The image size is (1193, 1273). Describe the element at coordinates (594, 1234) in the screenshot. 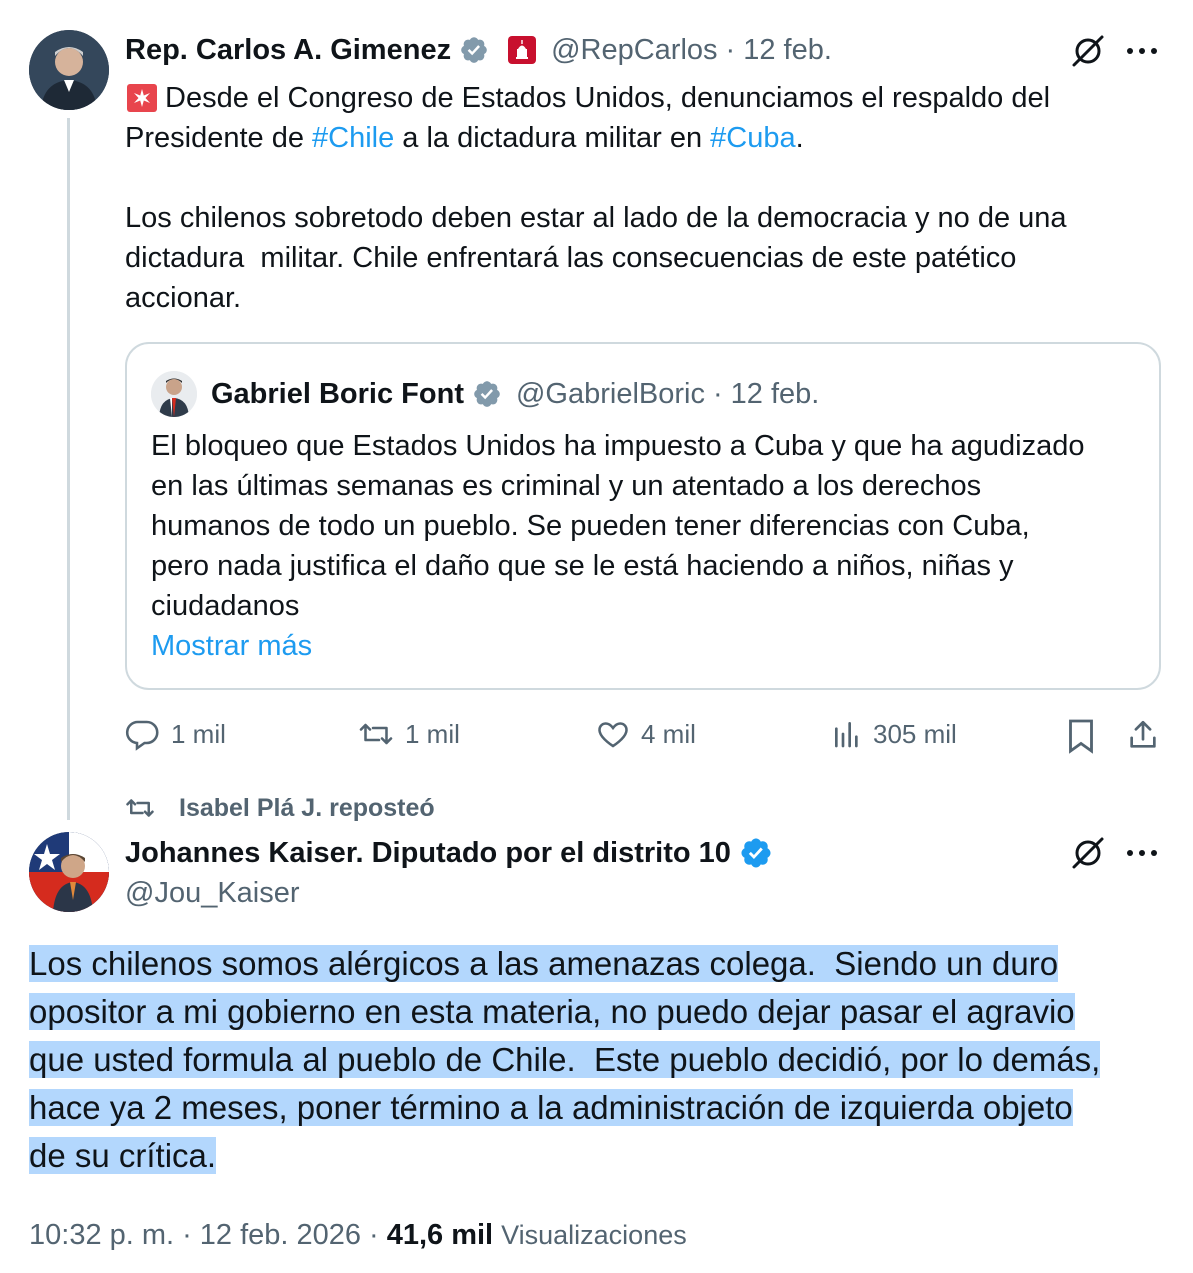

I see `views-label: Visualizaciones` at that location.